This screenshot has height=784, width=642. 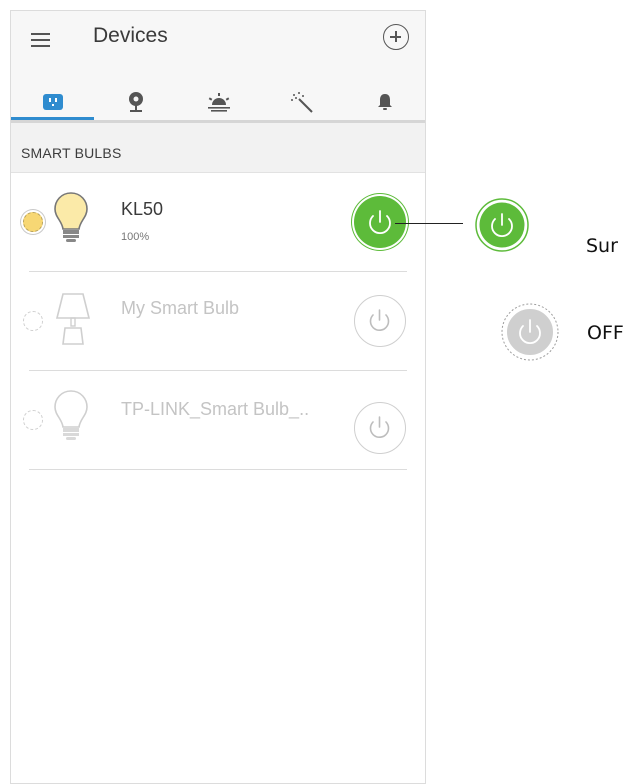 I want to click on divider, so click(x=218, y=469).